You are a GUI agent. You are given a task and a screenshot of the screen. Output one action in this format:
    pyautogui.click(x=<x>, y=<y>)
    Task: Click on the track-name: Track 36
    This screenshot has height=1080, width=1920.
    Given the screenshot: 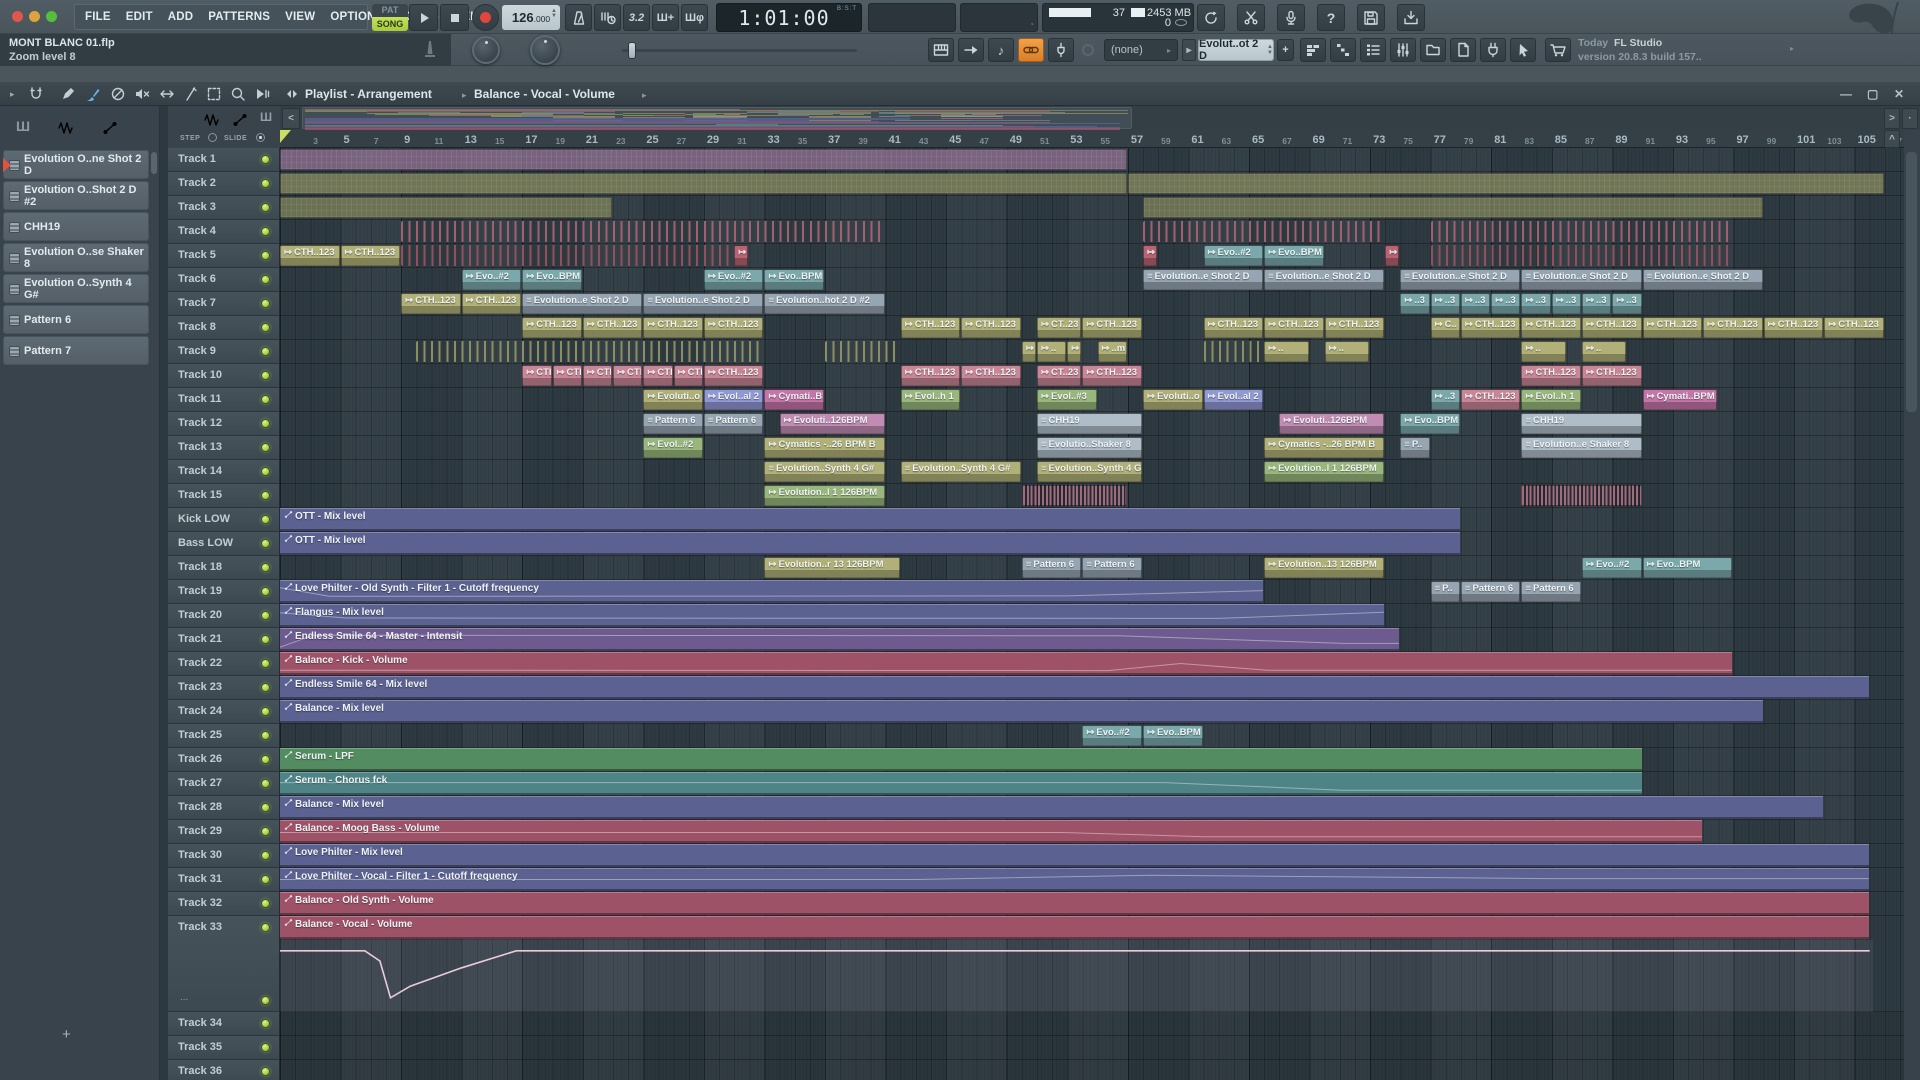 What is the action you would take?
    pyautogui.click(x=200, y=1071)
    